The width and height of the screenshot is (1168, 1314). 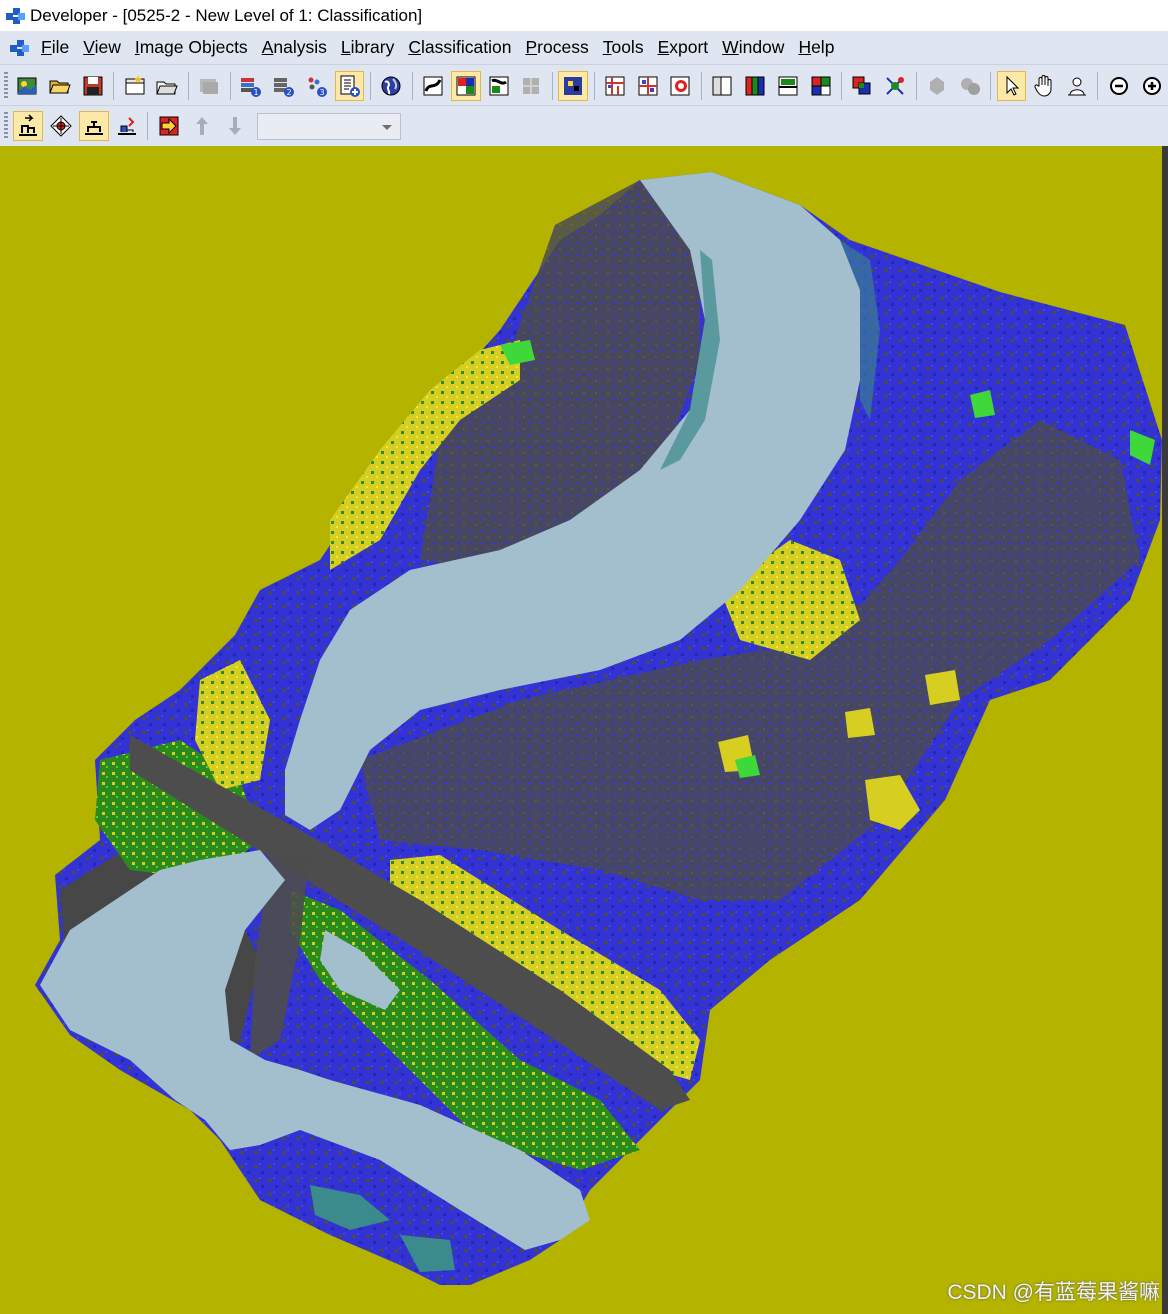 I want to click on app-logo-icon, so click(x=14, y=16).